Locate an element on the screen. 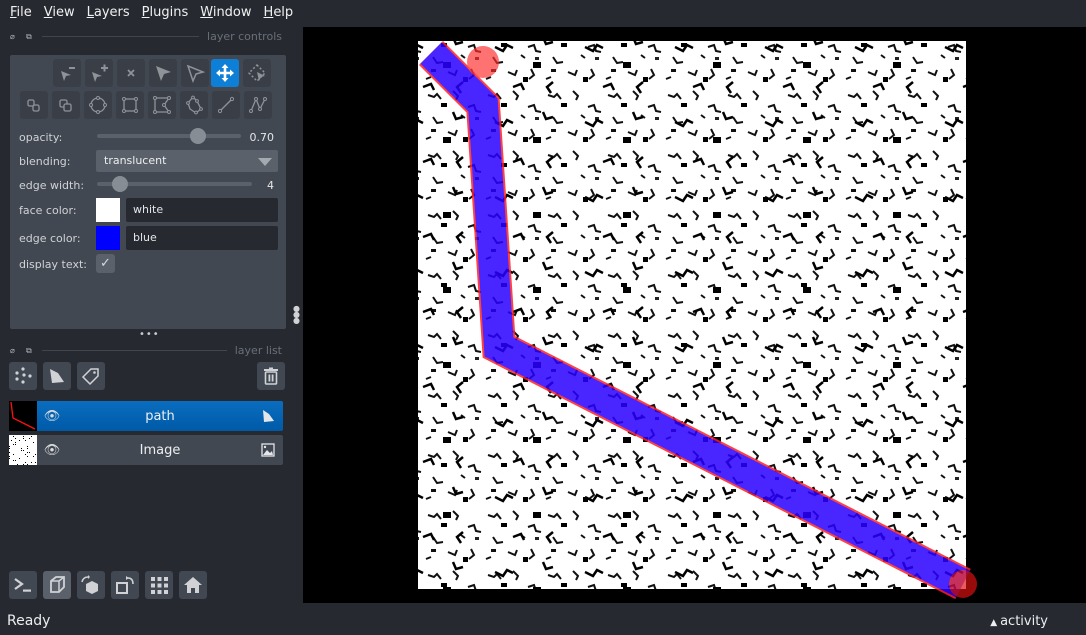 This screenshot has height=635, width=1086. splitter-handle: ••• is located at coordinates (149, 334).